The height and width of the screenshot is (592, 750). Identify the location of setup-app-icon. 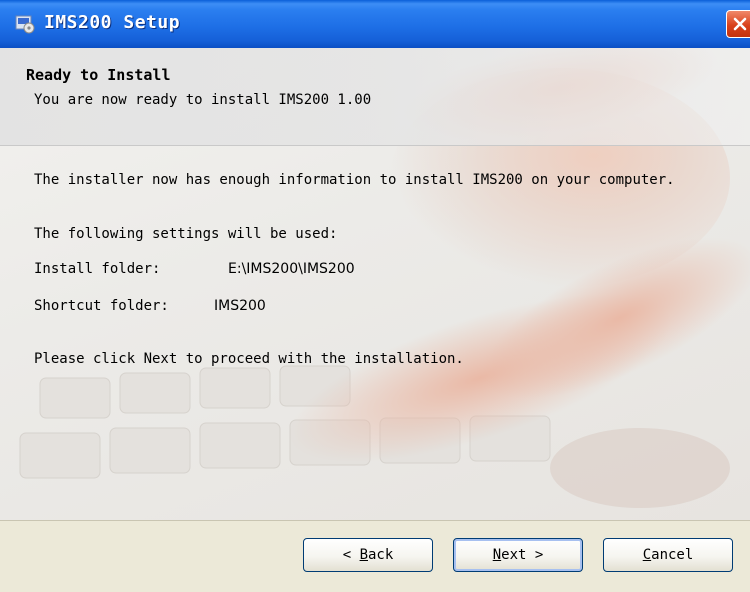
(25, 23).